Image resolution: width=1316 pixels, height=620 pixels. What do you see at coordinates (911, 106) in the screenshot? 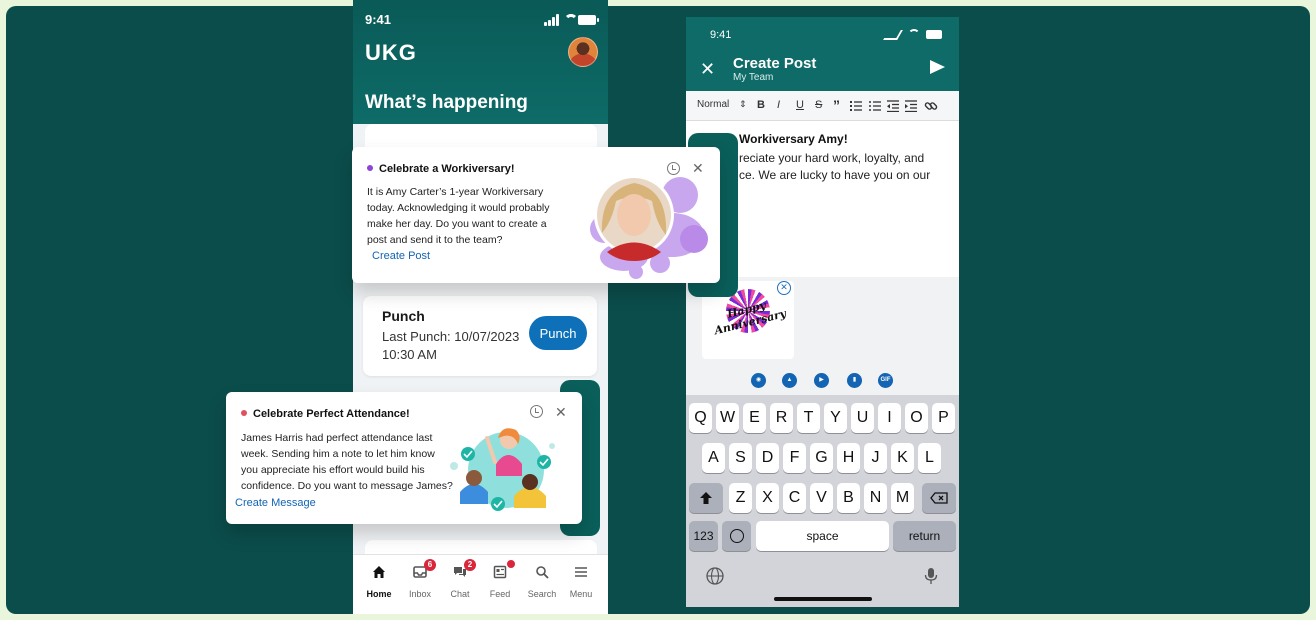
I see `indent-icon` at bounding box center [911, 106].